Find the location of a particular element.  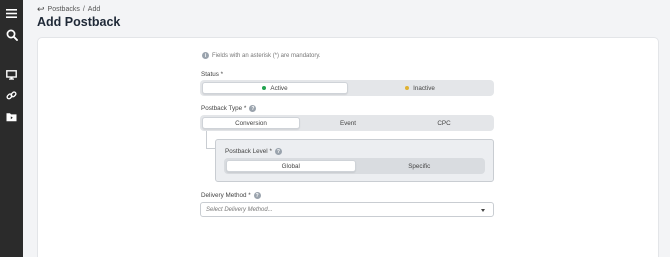

status-label-text: Status * is located at coordinates (212, 74).